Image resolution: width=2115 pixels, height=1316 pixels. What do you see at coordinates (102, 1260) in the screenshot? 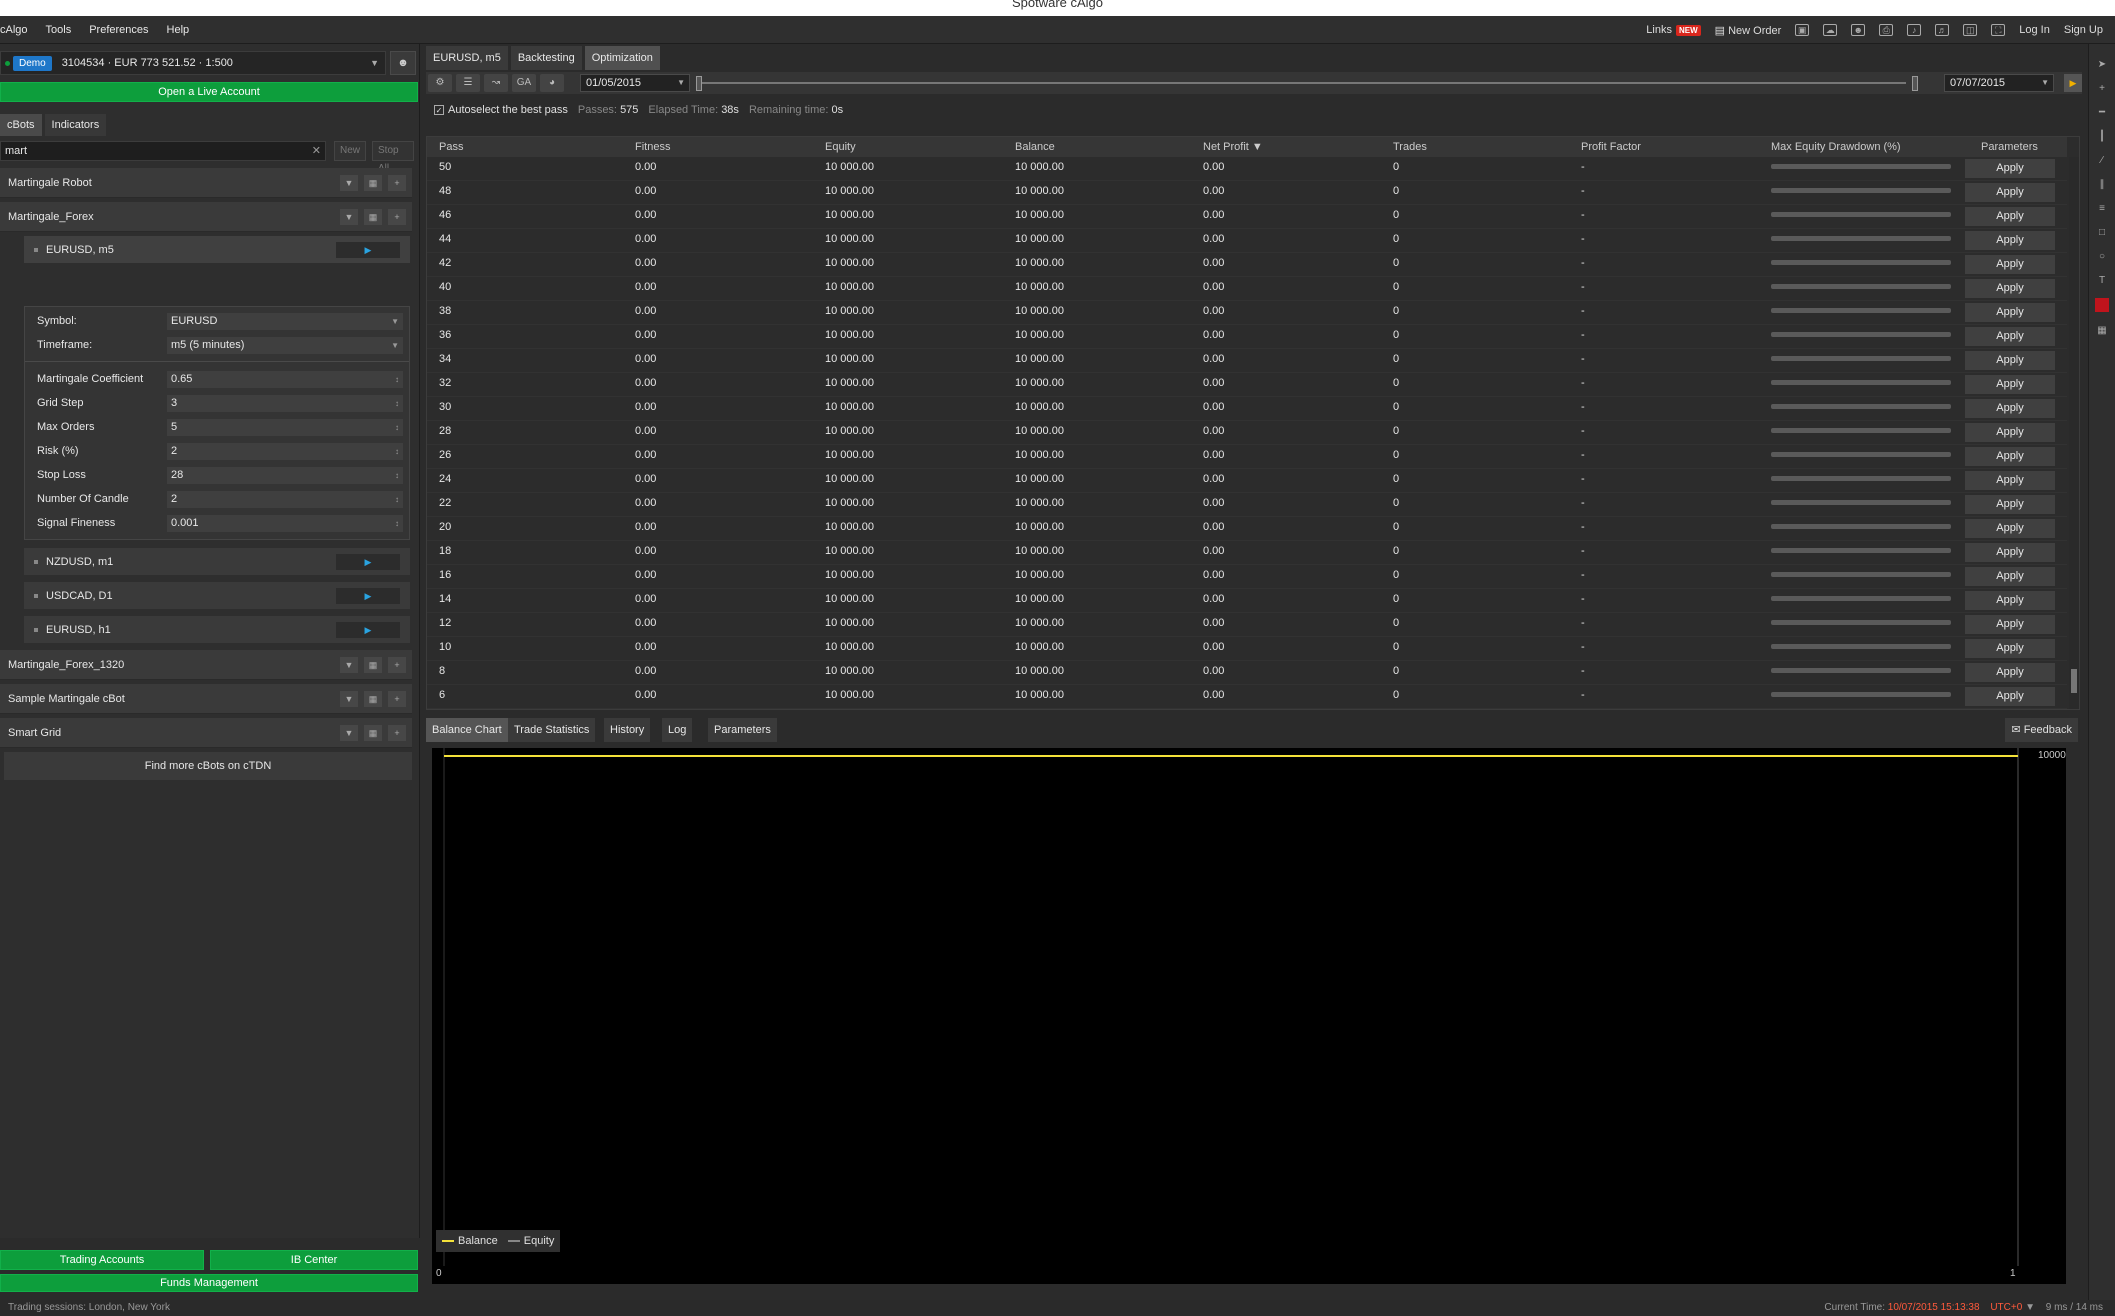
I see `trading-accounts-button: Trading Accounts` at bounding box center [102, 1260].